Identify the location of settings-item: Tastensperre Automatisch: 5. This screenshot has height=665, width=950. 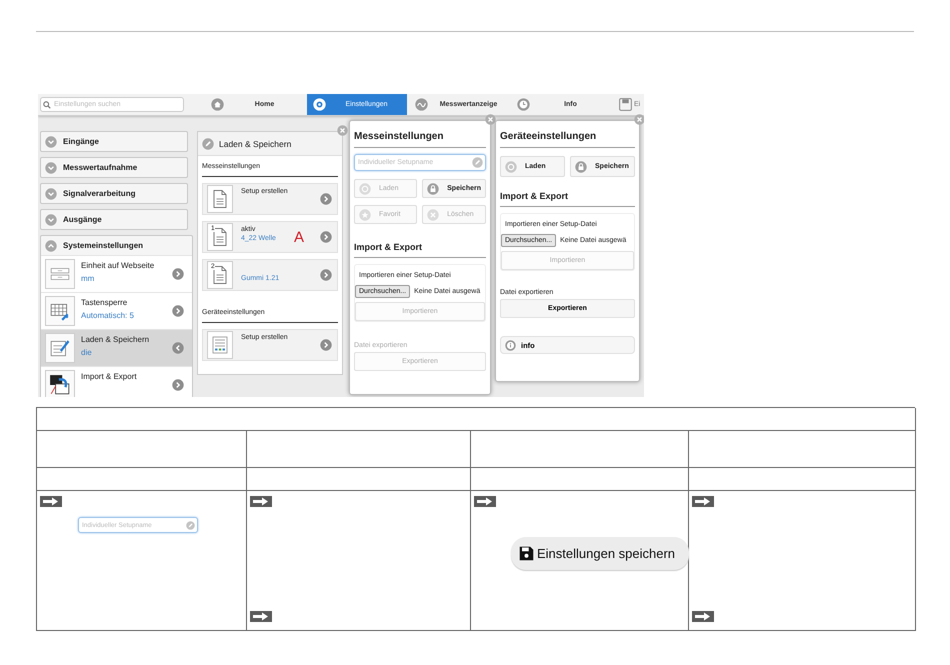
(116, 310).